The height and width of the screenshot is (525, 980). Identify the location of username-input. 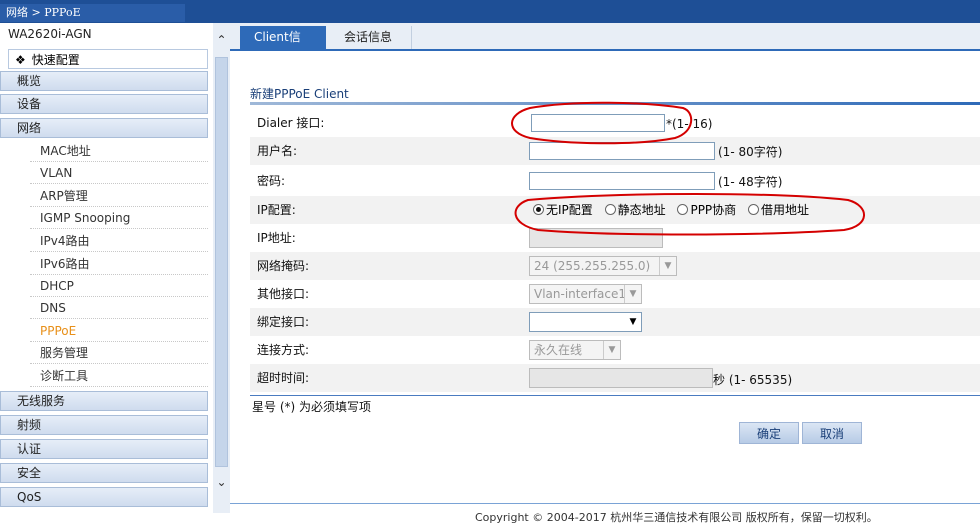
(622, 151).